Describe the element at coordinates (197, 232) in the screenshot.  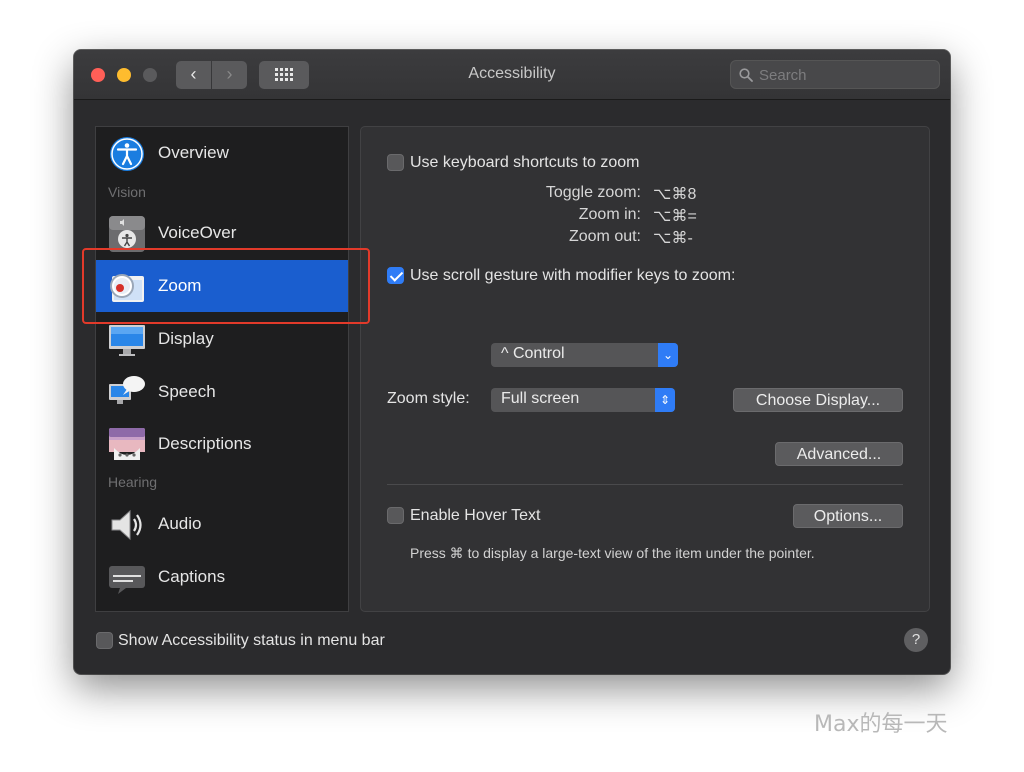
I see `sidebar-item-label: VoiceOver` at that location.